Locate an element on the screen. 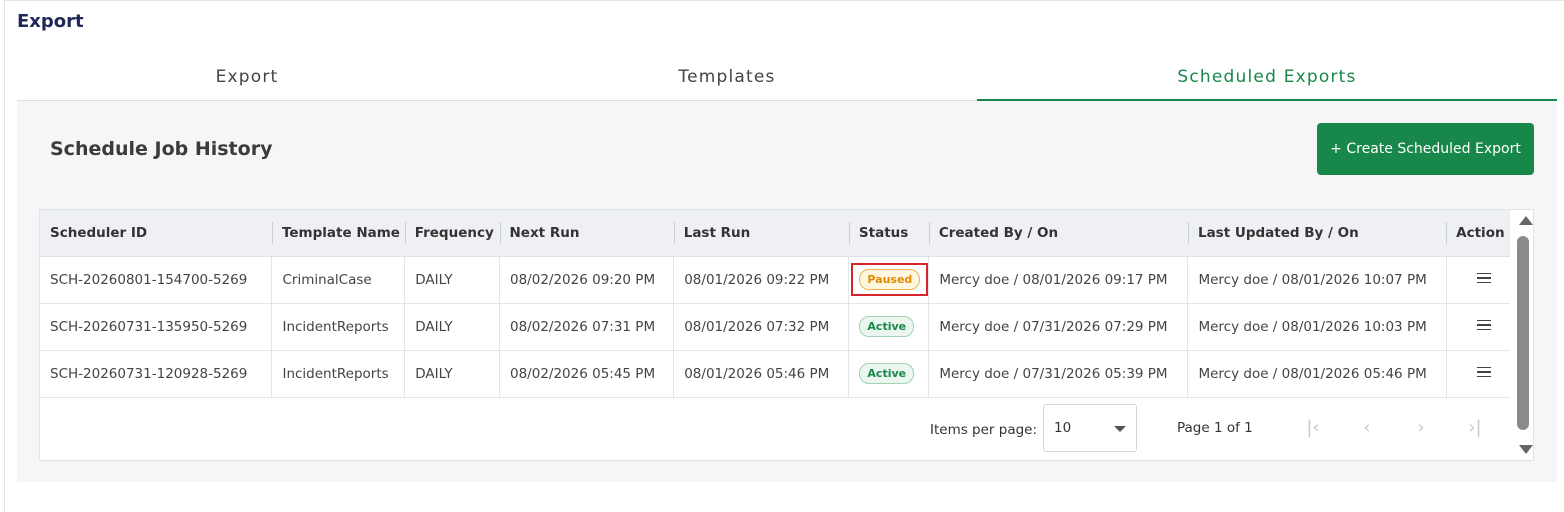 This screenshot has height=512, width=1564. column-header-next-run: Next Run is located at coordinates (586, 233).